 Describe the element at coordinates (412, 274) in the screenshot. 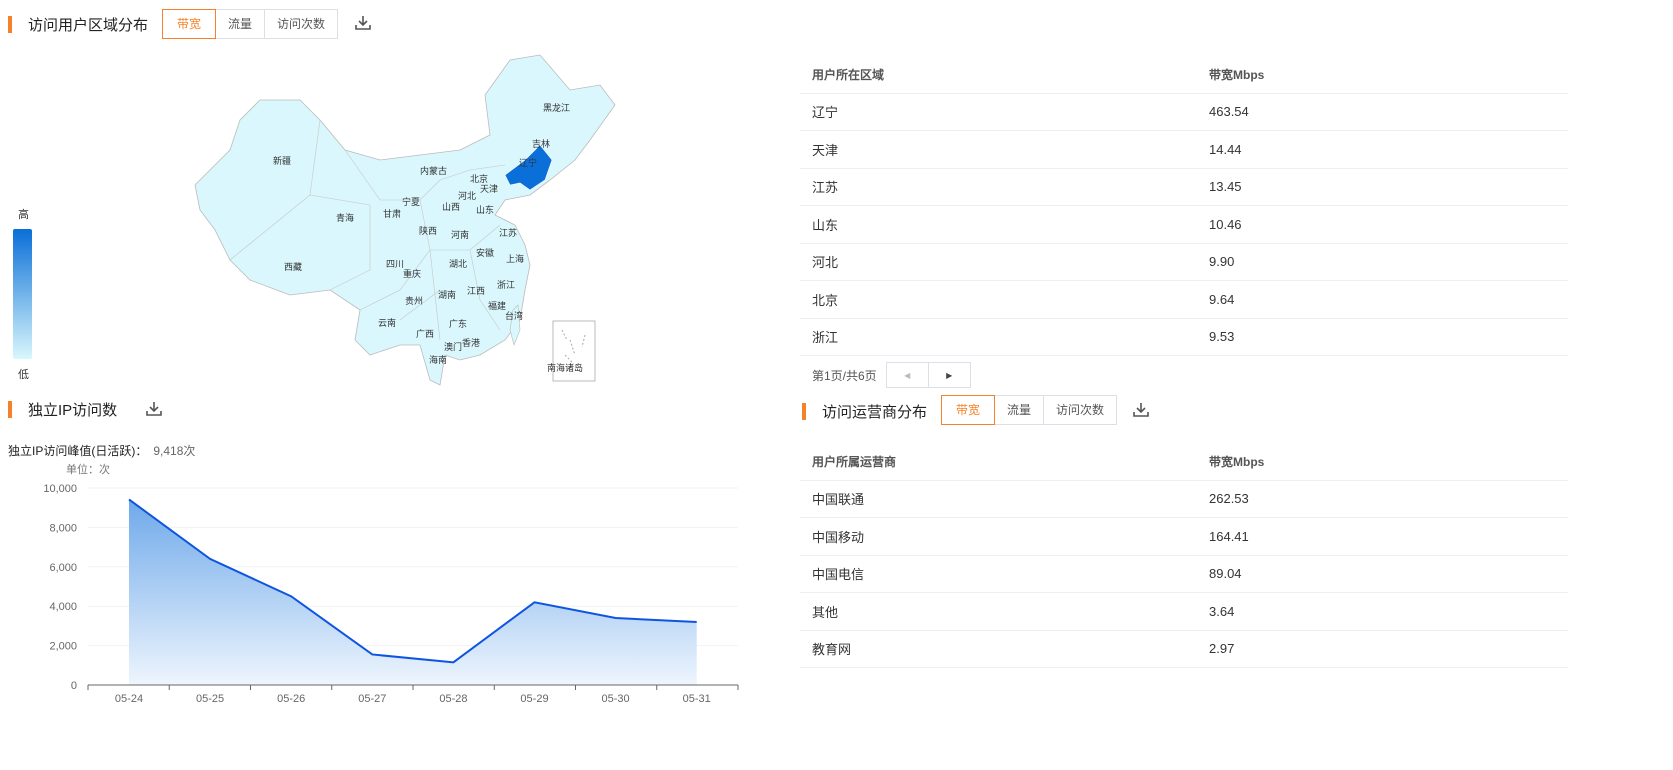

I see `map-label: 重庆` at that location.